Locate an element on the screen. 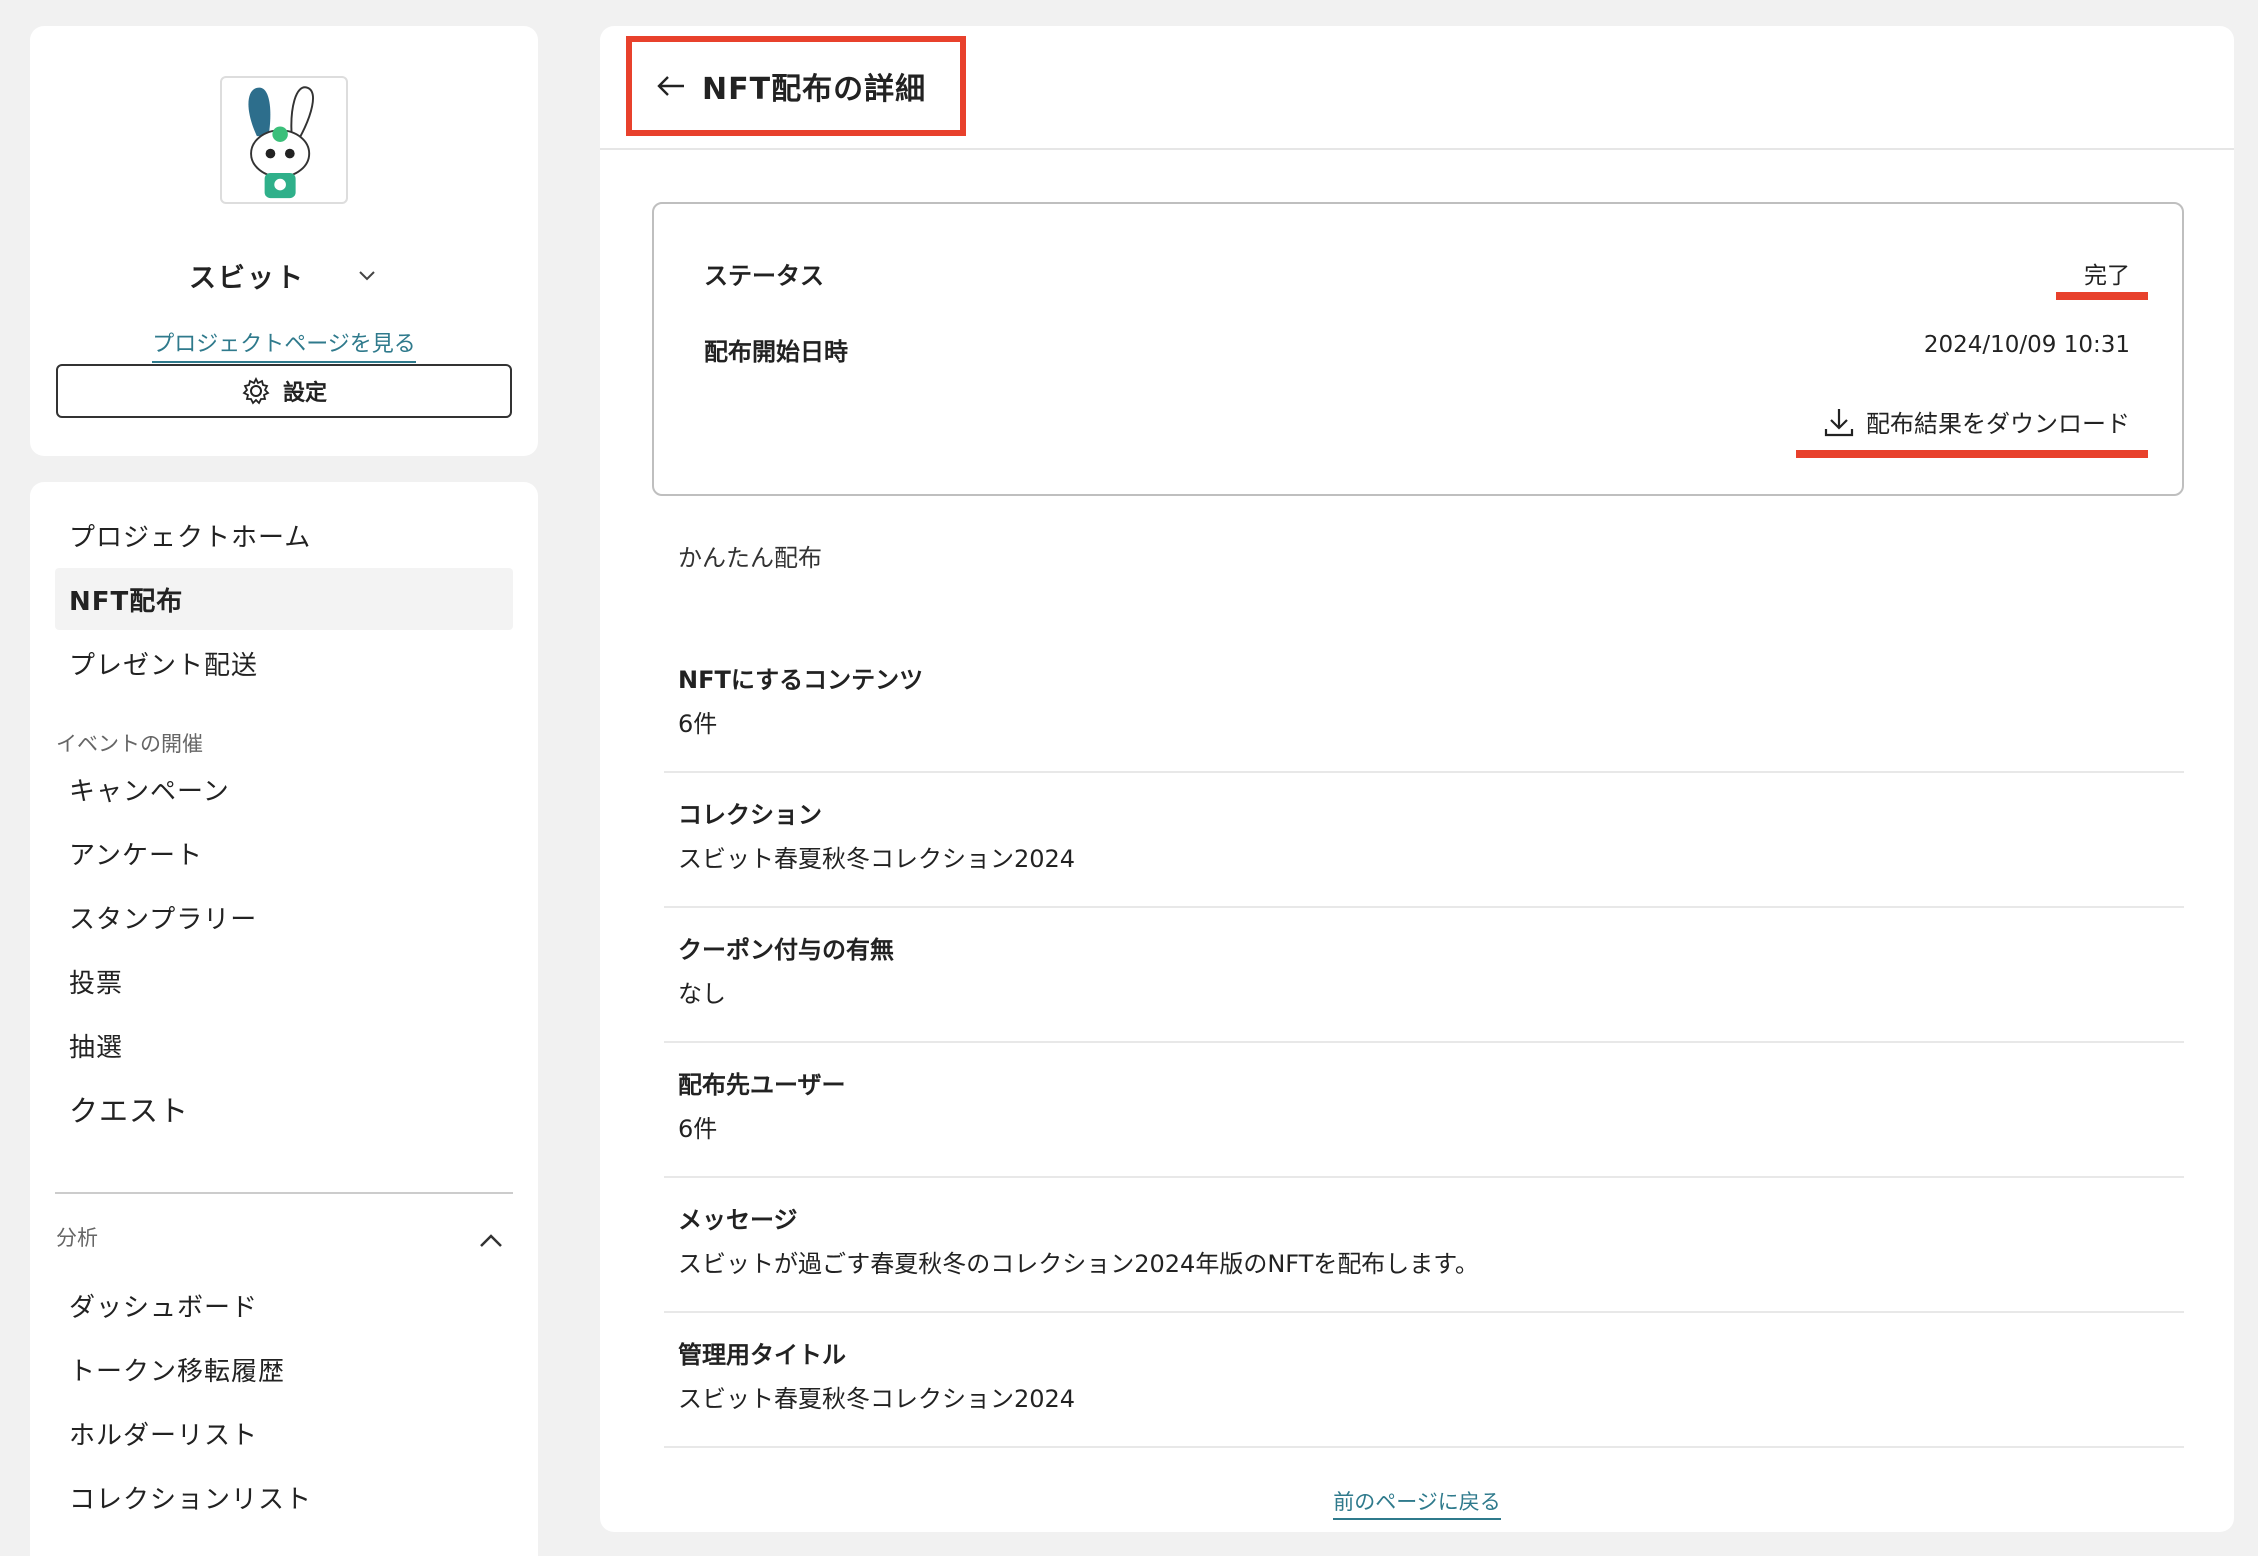 The width and height of the screenshot is (2258, 1556). sidebar-item-survey: アンケート is located at coordinates (284, 853).